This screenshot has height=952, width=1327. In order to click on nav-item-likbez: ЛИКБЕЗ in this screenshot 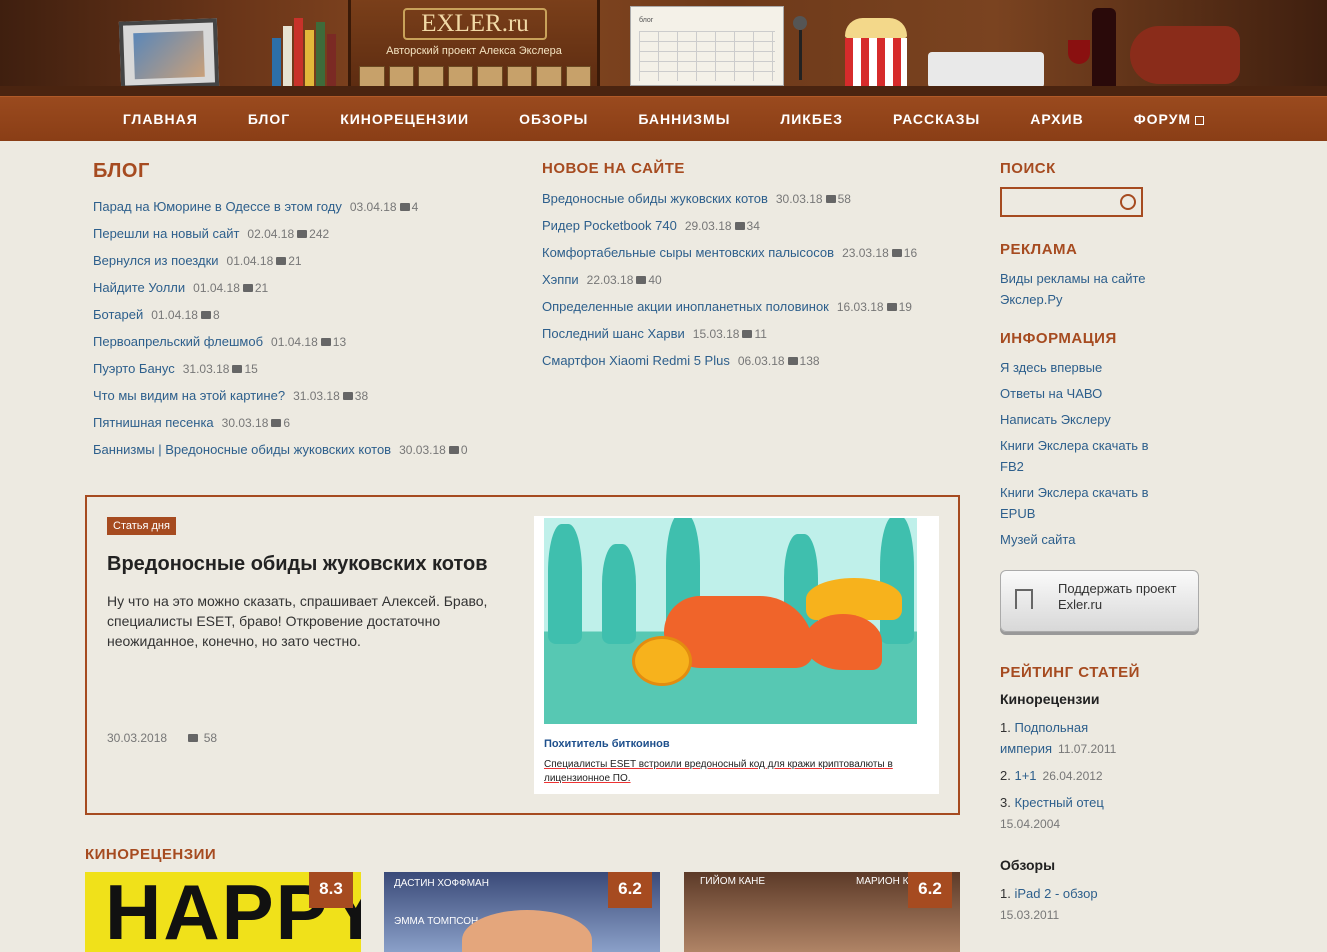, I will do `click(811, 119)`.